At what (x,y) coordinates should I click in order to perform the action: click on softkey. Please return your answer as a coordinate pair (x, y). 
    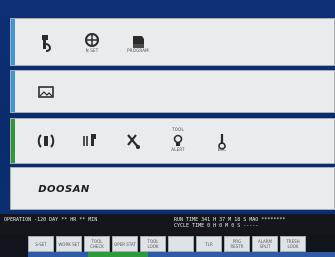
    Looking at the image, I should click on (181, 244).